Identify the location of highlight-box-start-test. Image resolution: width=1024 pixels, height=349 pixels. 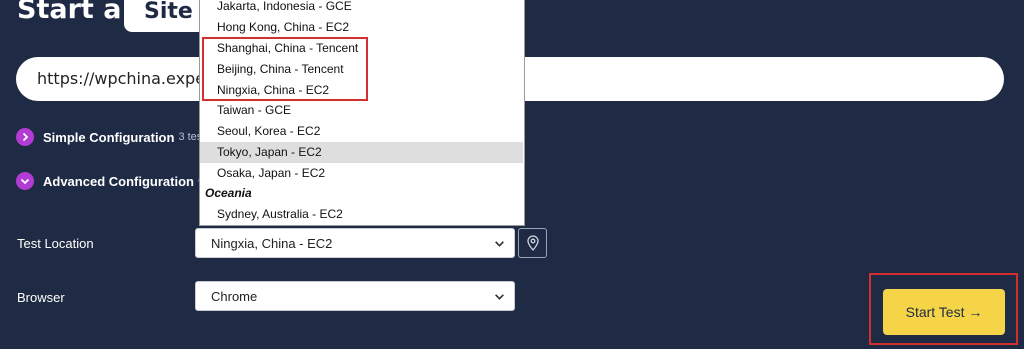
(943, 309).